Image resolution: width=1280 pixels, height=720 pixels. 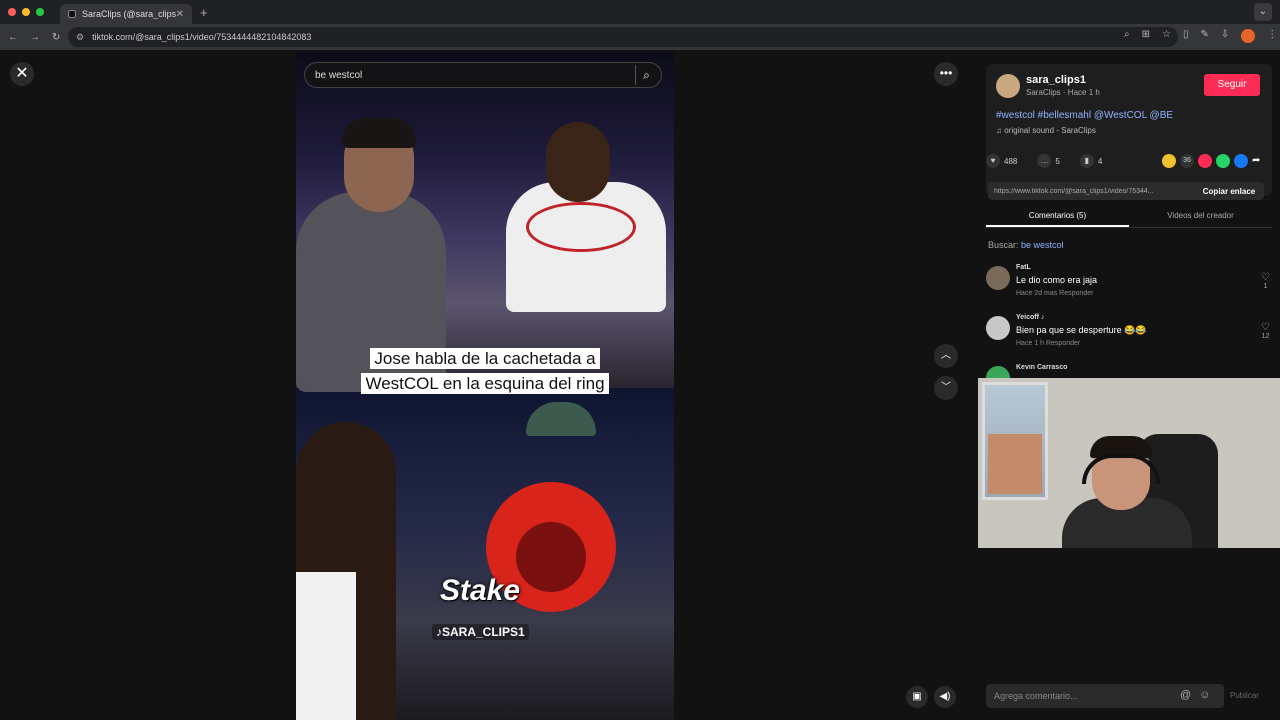 What do you see at coordinates (1057, 280) in the screenshot?
I see `comment-text: Le dio como era jaja` at bounding box center [1057, 280].